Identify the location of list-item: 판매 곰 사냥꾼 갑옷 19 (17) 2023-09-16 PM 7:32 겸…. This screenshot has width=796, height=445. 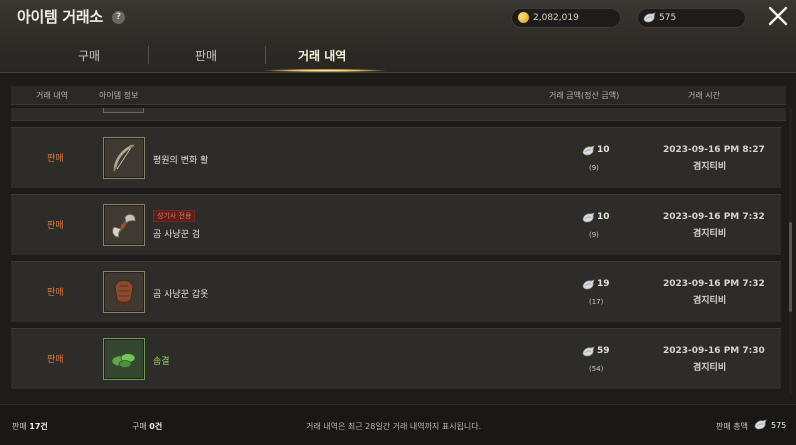
(396, 291).